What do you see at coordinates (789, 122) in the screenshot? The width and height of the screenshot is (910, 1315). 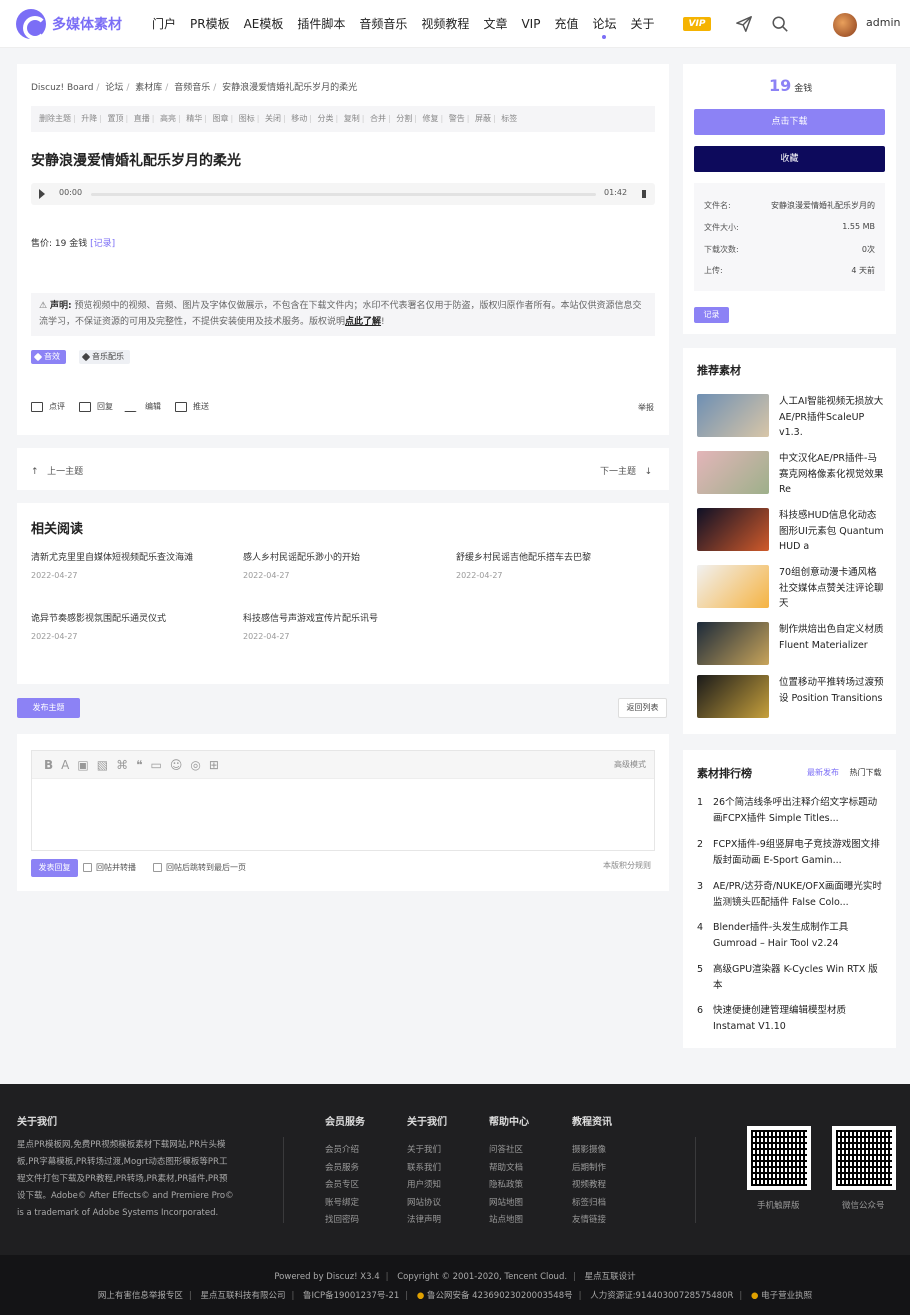 I see `download-button: 点击下载` at bounding box center [789, 122].